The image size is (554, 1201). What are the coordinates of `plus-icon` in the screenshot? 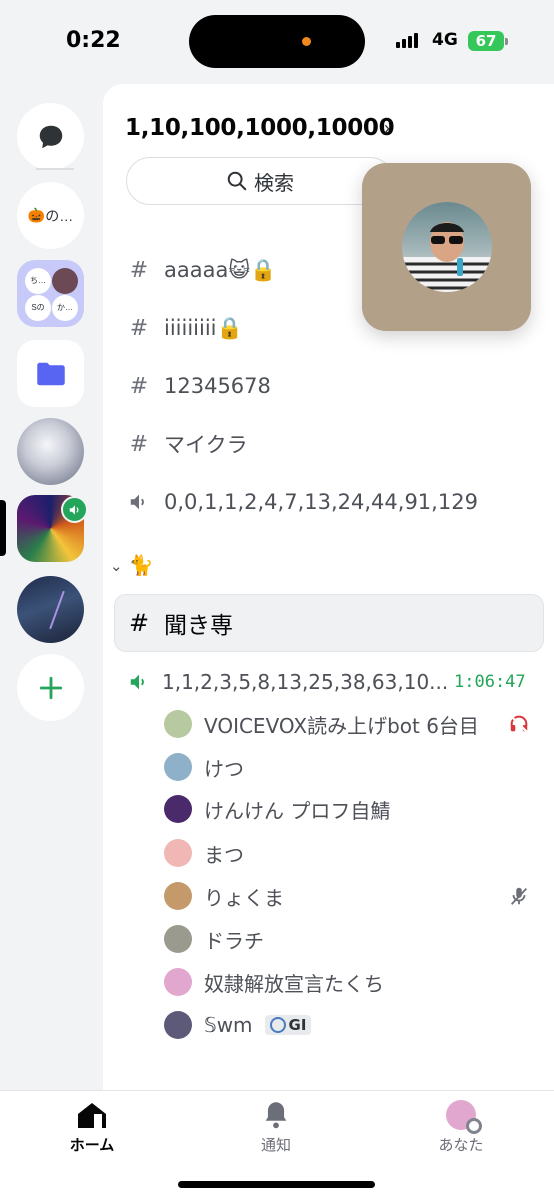 It's located at (50, 687).